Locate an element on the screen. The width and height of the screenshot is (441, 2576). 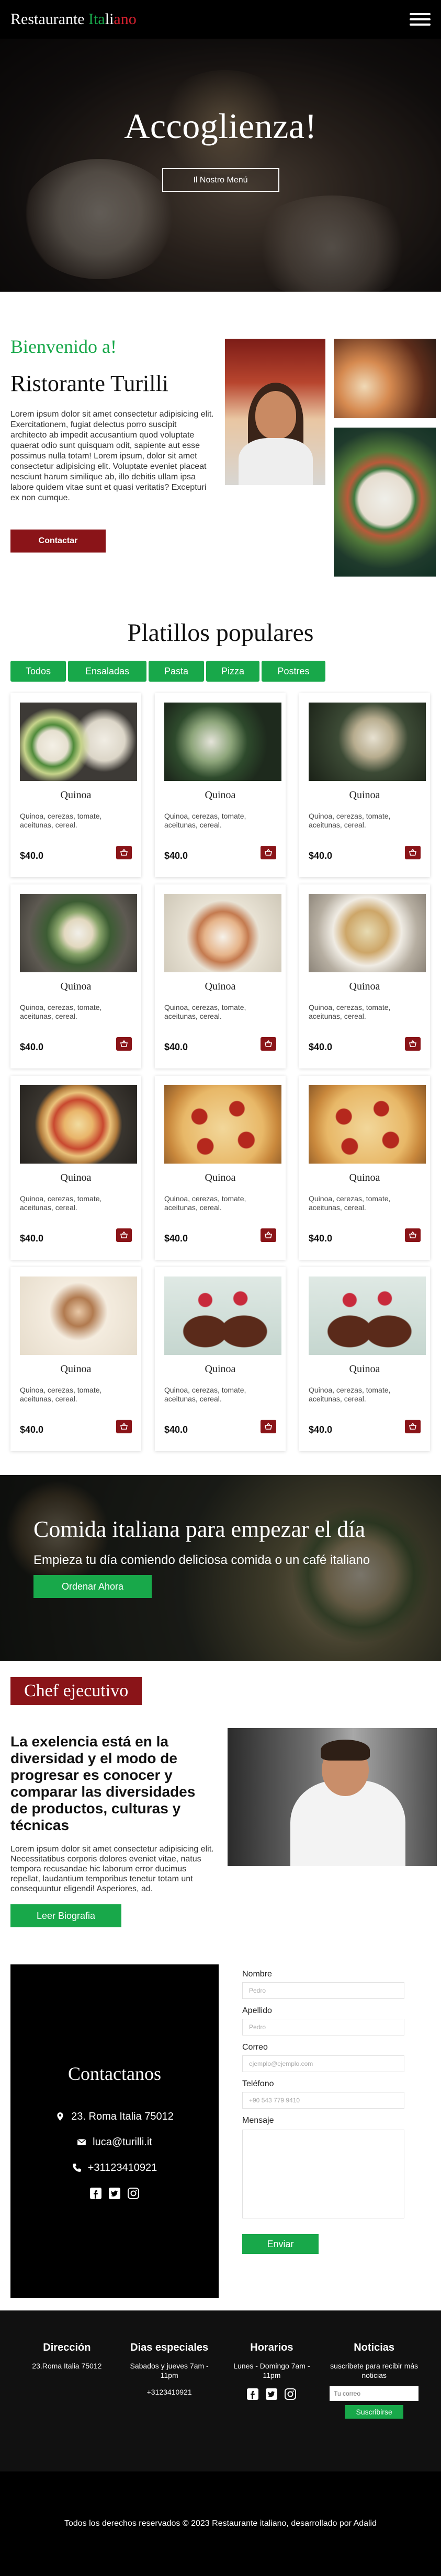
last-name-field is located at coordinates (323, 2027).